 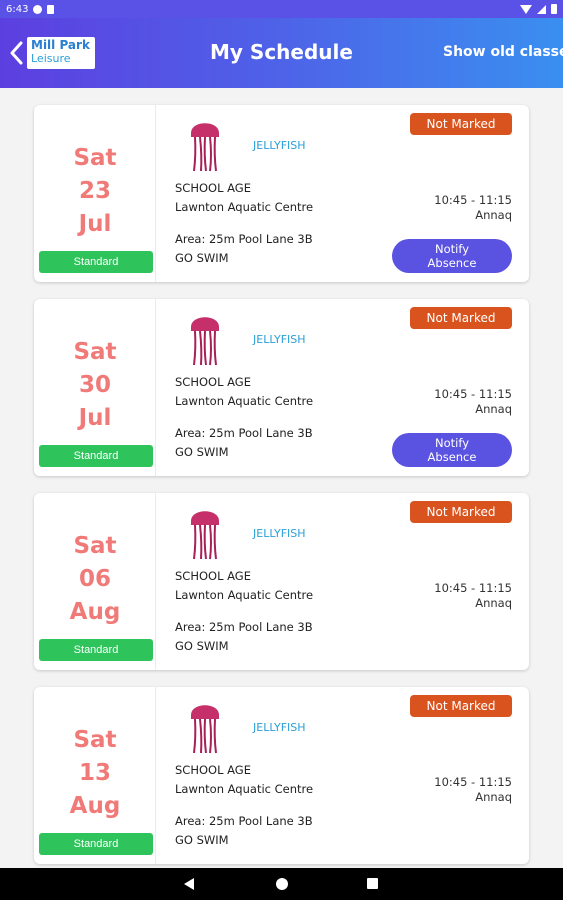 What do you see at coordinates (503, 52) in the screenshot?
I see `show-old-classes-button: Show old classes` at bounding box center [503, 52].